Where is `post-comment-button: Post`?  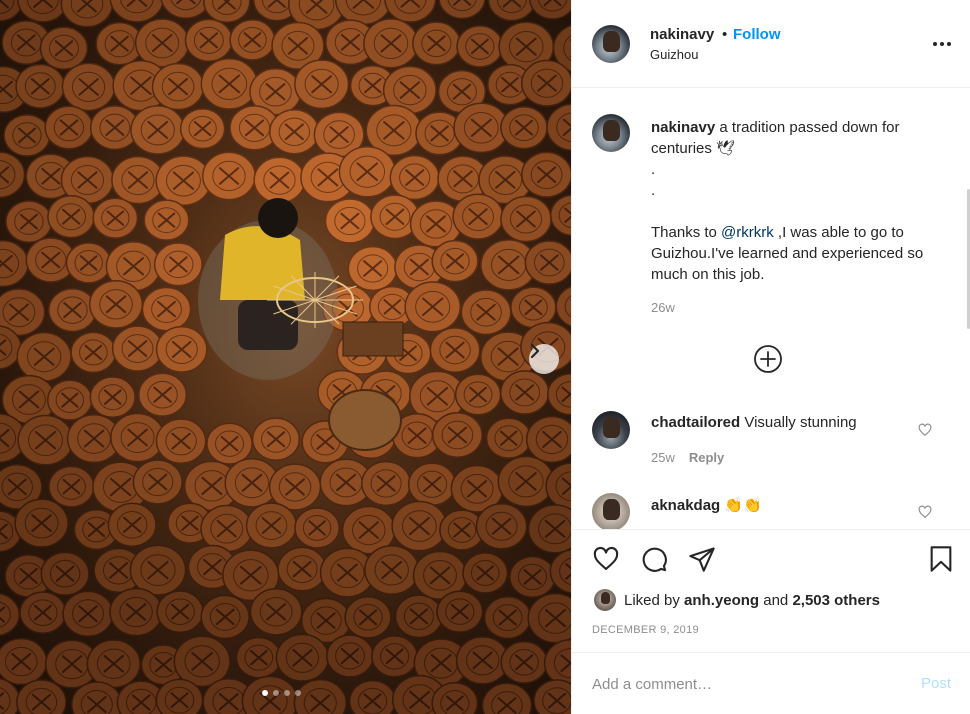
post-comment-button: Post is located at coordinates (936, 683).